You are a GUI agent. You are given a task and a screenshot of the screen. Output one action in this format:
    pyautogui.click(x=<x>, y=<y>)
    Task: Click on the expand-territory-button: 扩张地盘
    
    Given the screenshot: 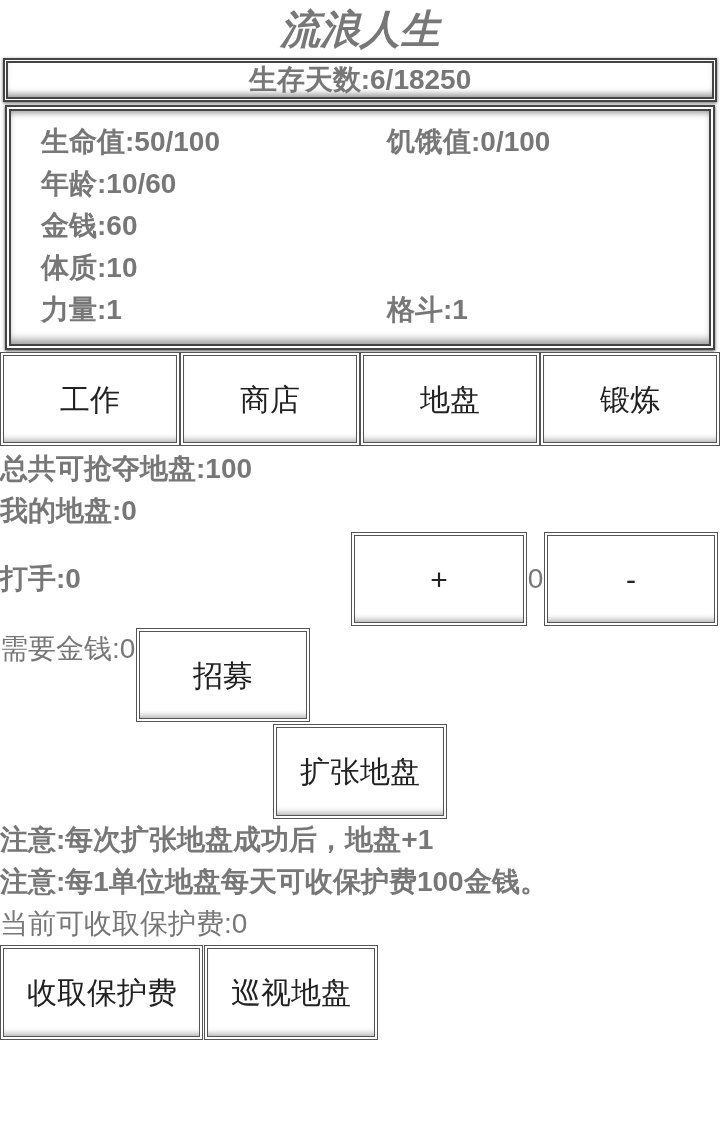 What is the action you would take?
    pyautogui.click(x=360, y=771)
    